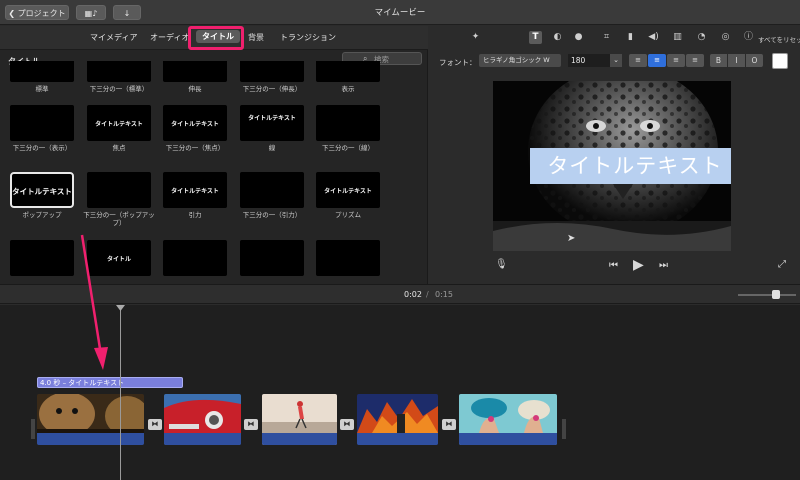  Describe the element at coordinates (256, 37) in the screenshot. I see `tab-backgrounds: 背景` at that location.